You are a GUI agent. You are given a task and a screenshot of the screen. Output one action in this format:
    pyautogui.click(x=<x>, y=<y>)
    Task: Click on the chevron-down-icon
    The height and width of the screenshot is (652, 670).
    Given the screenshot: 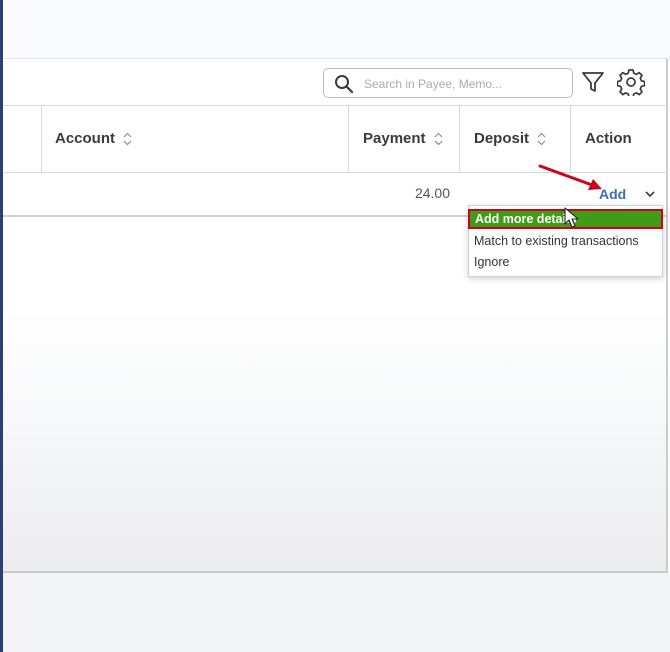 What is the action you would take?
    pyautogui.click(x=650, y=194)
    